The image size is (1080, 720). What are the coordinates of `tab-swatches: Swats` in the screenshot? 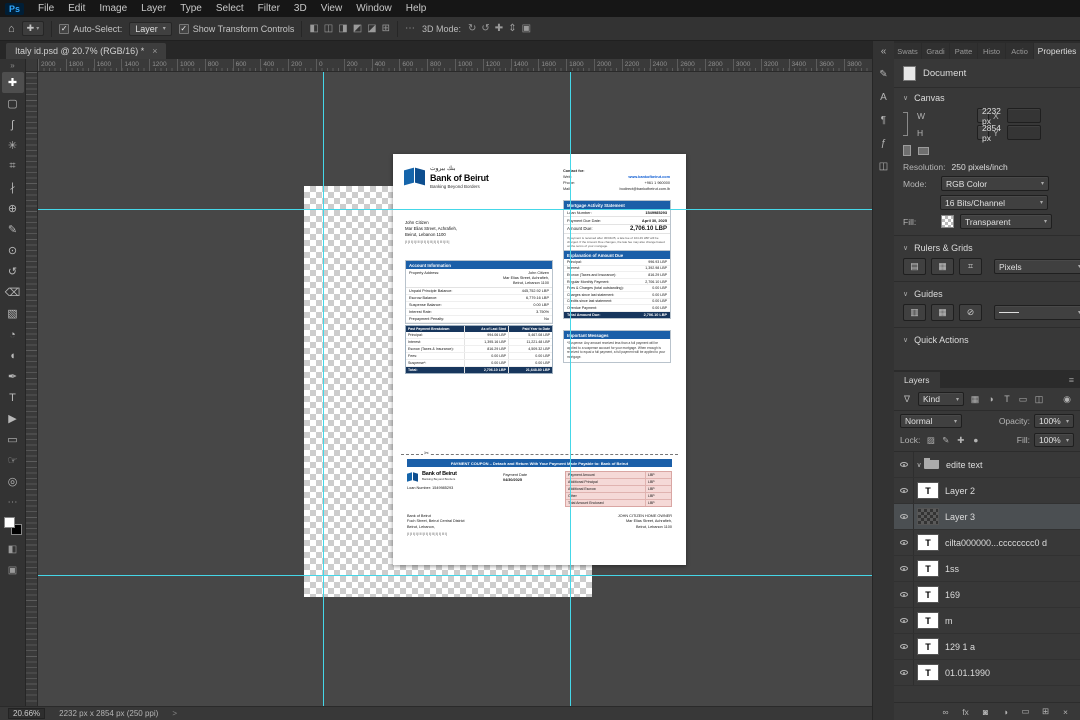 It's located at (908, 51).